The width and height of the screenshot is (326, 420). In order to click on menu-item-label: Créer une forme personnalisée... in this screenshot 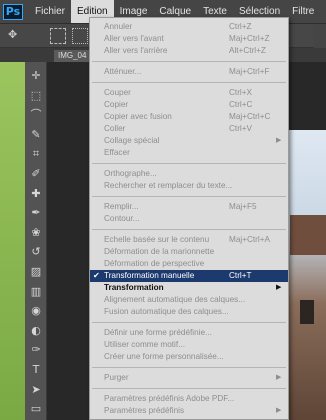, I will do `click(164, 356)`.